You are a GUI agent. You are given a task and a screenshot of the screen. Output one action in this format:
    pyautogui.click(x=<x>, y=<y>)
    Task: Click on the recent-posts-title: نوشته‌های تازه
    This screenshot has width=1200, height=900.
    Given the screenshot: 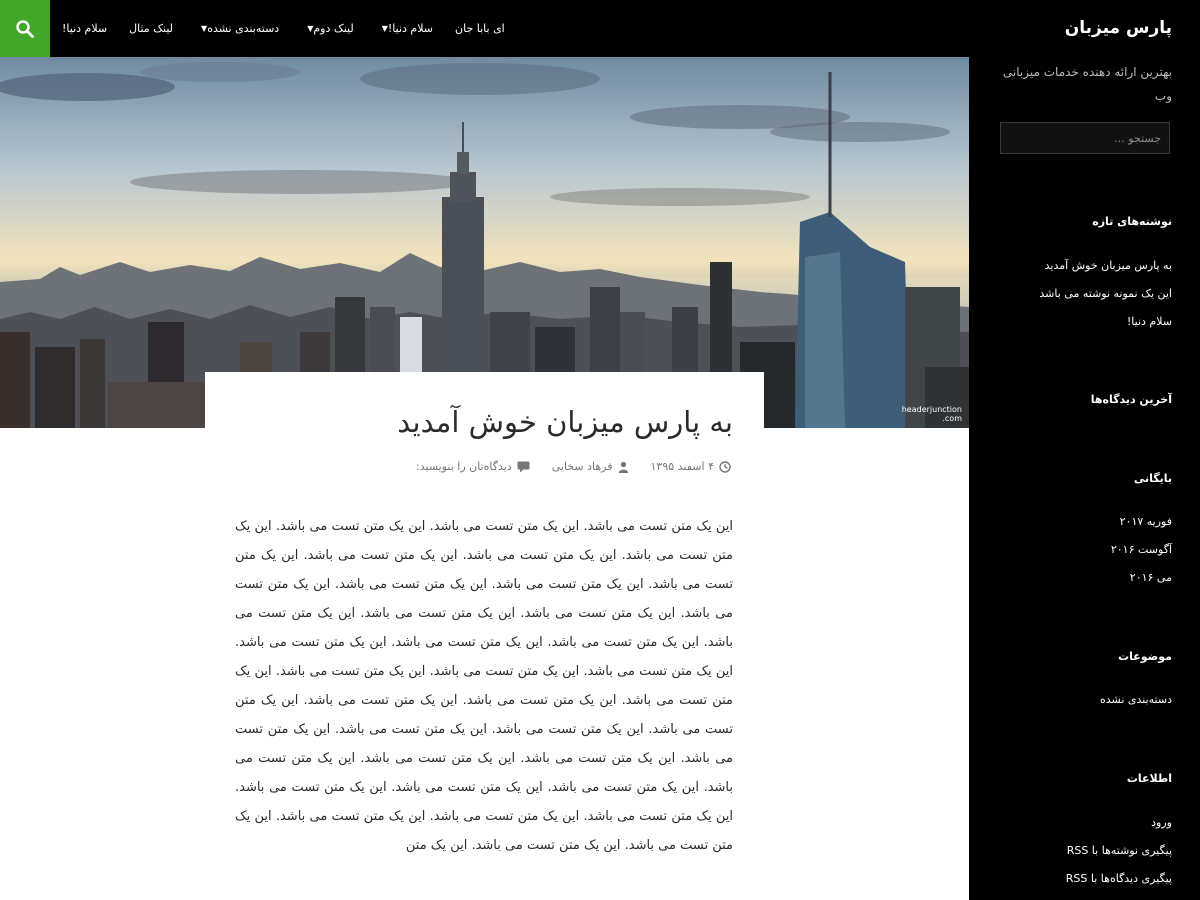 What is the action you would take?
    pyautogui.click(x=1132, y=221)
    